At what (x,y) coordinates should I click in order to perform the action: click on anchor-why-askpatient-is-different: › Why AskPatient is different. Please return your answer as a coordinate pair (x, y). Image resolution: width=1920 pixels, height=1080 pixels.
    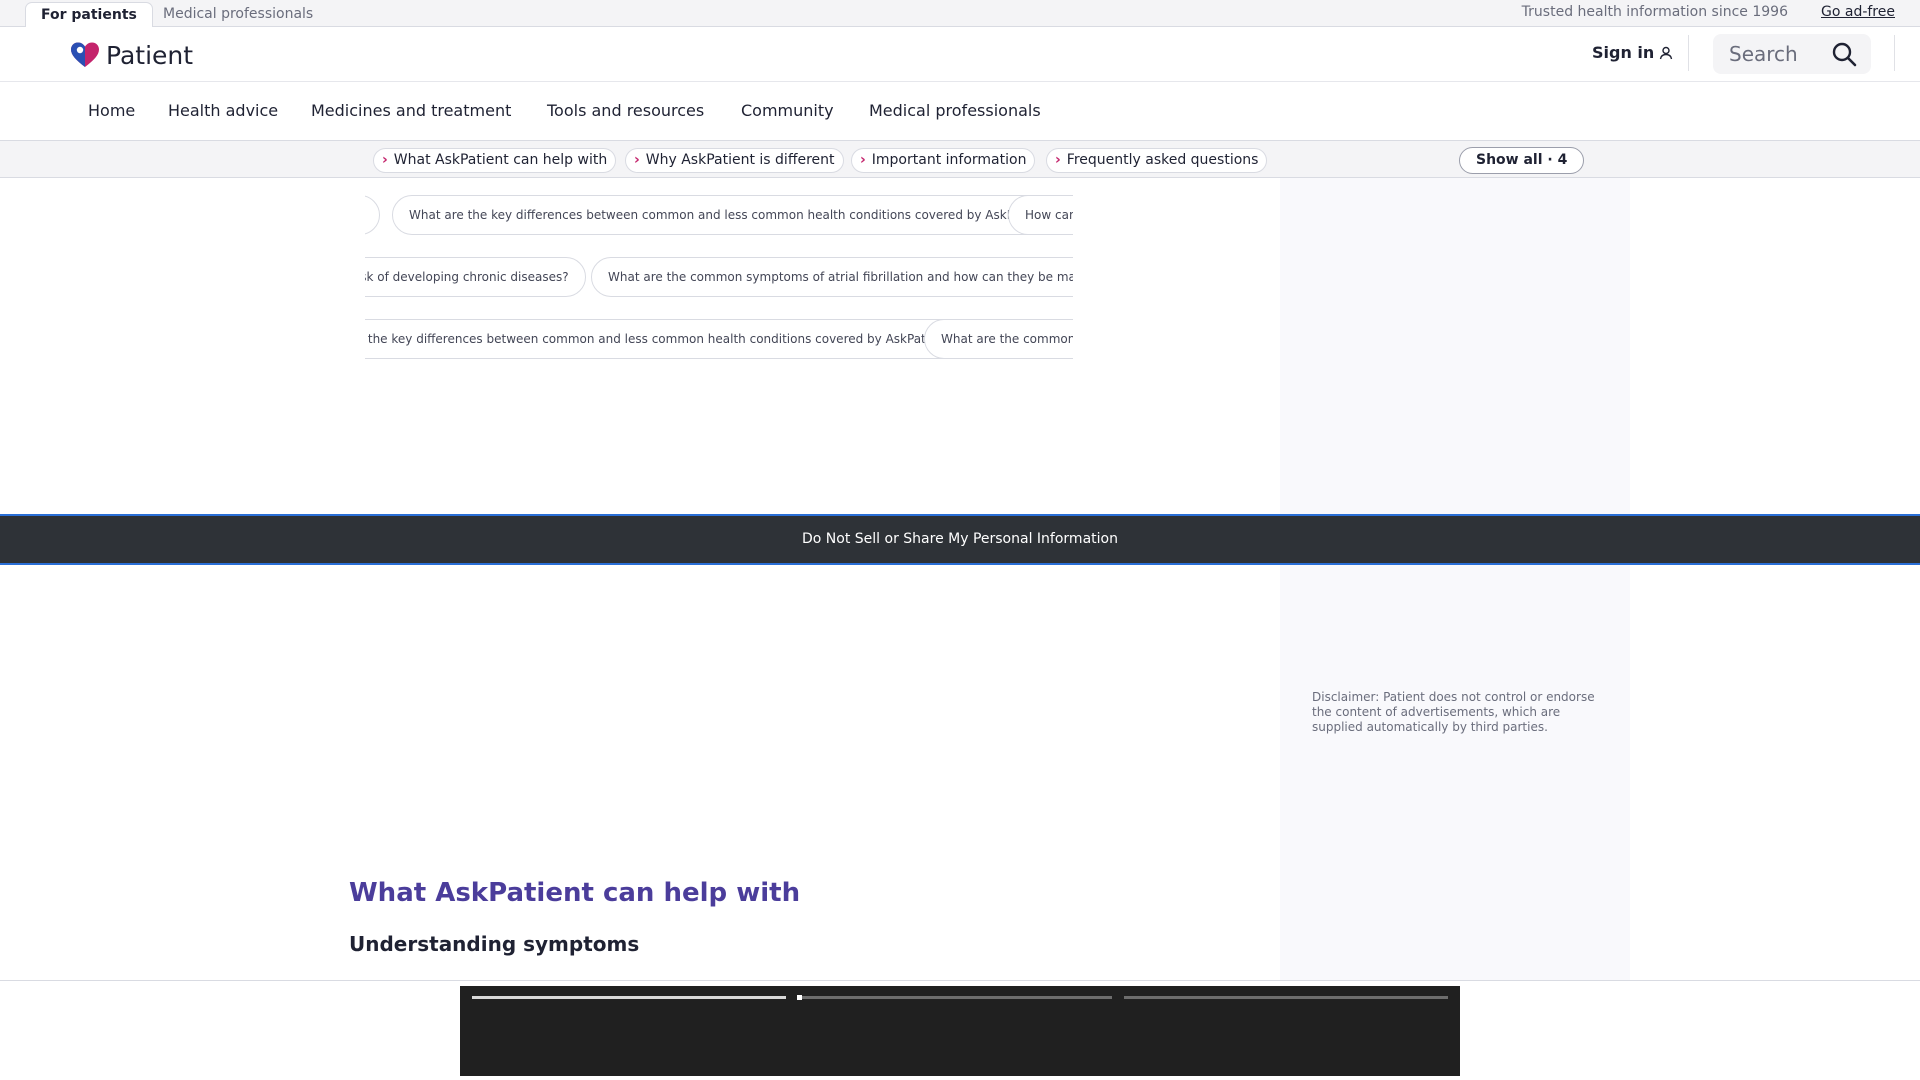
    Looking at the image, I should click on (734, 160).